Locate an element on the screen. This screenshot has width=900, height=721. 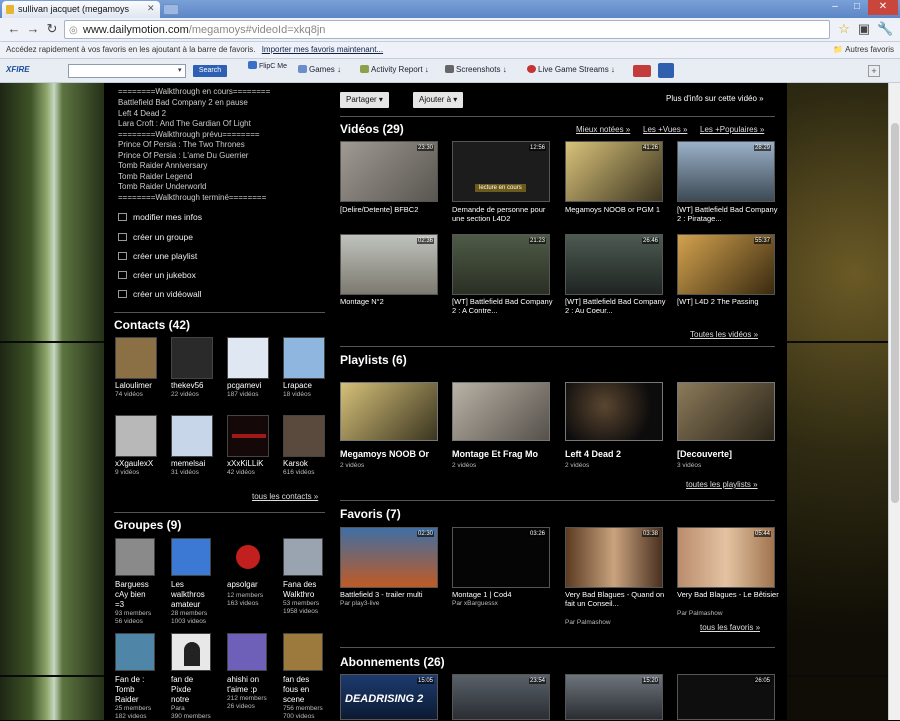
other-bookmarks: 📁 Autres favoris is located at coordinates (863, 49).